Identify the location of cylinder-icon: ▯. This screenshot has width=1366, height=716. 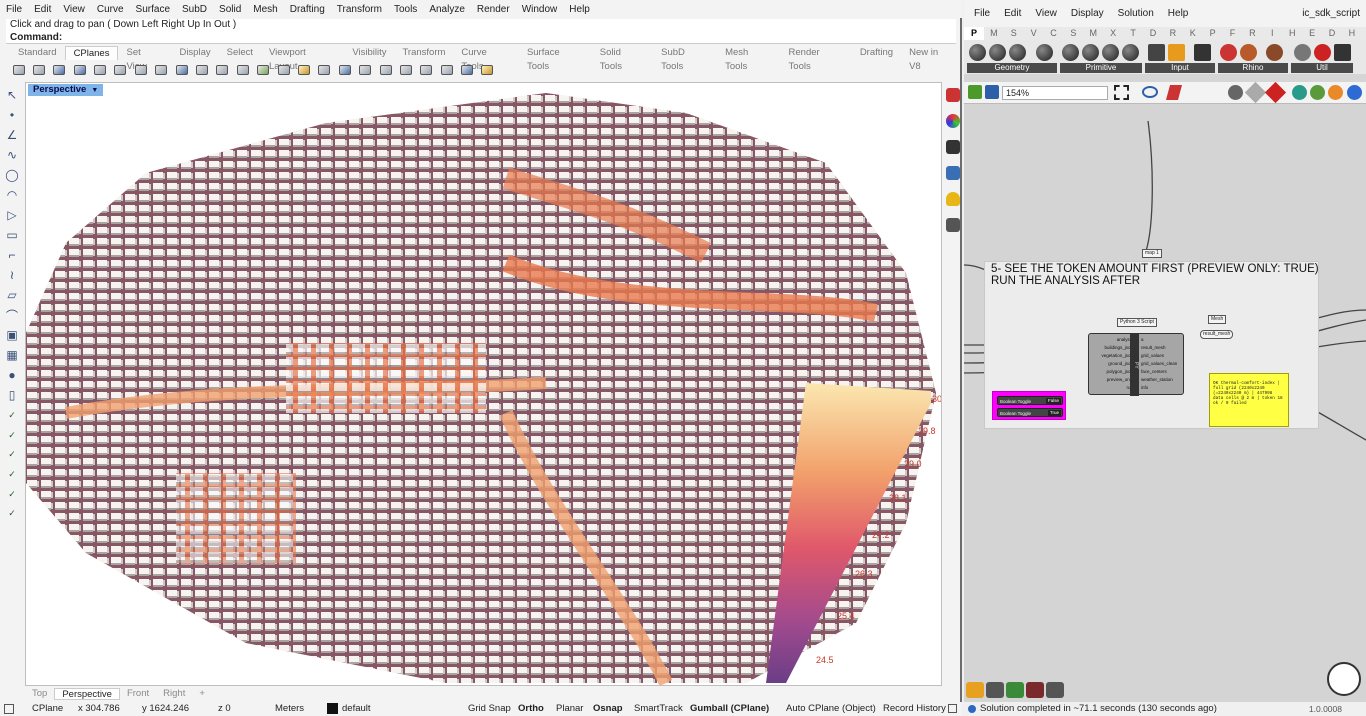
(12, 395).